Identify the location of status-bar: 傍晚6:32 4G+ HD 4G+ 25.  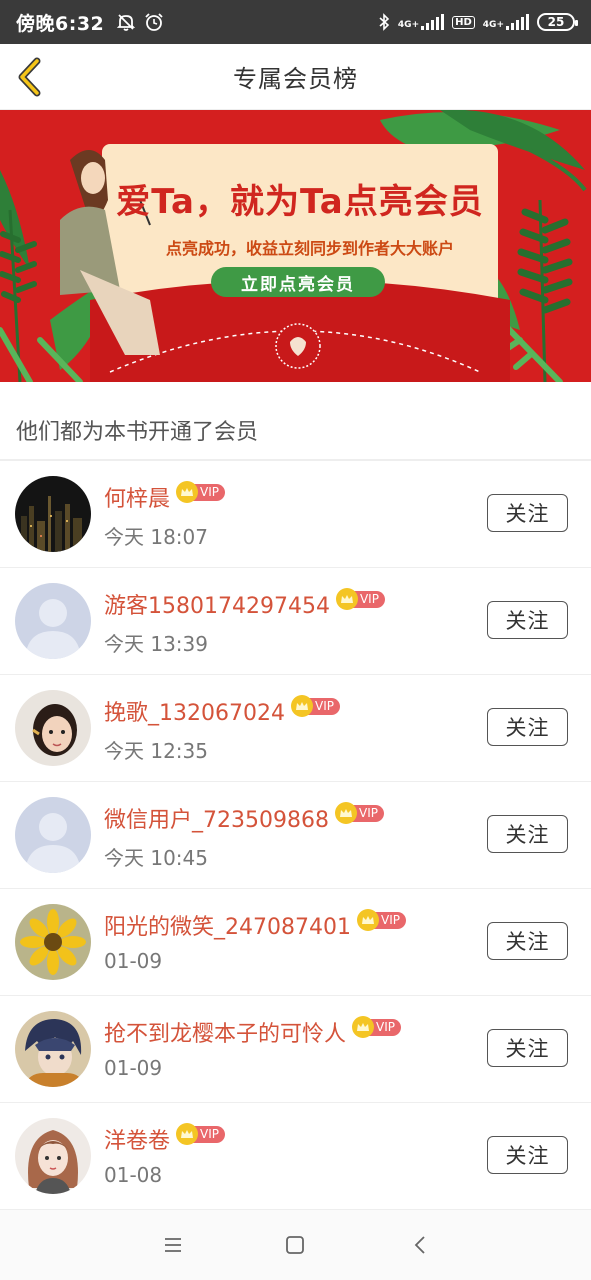
(295, 22).